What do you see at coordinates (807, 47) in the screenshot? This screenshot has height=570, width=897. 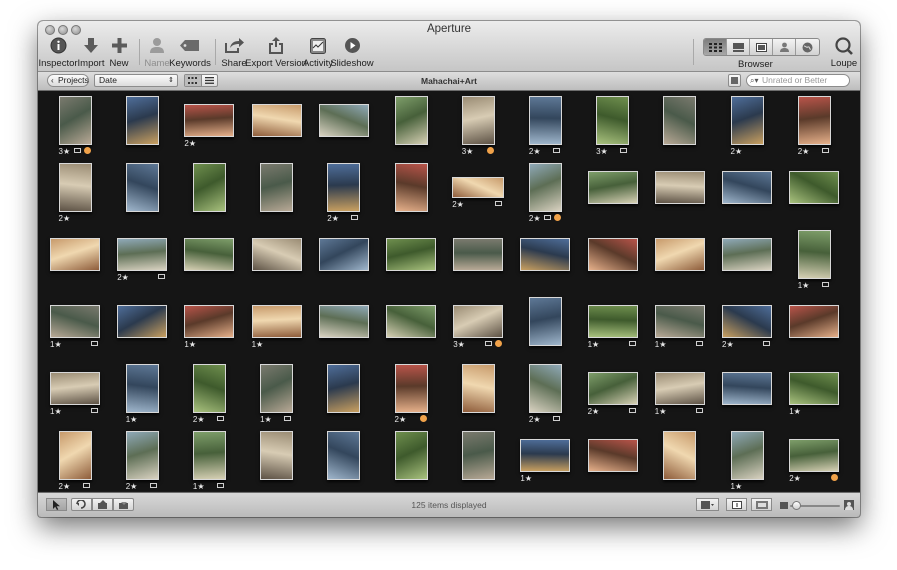 I see `places-button` at bounding box center [807, 47].